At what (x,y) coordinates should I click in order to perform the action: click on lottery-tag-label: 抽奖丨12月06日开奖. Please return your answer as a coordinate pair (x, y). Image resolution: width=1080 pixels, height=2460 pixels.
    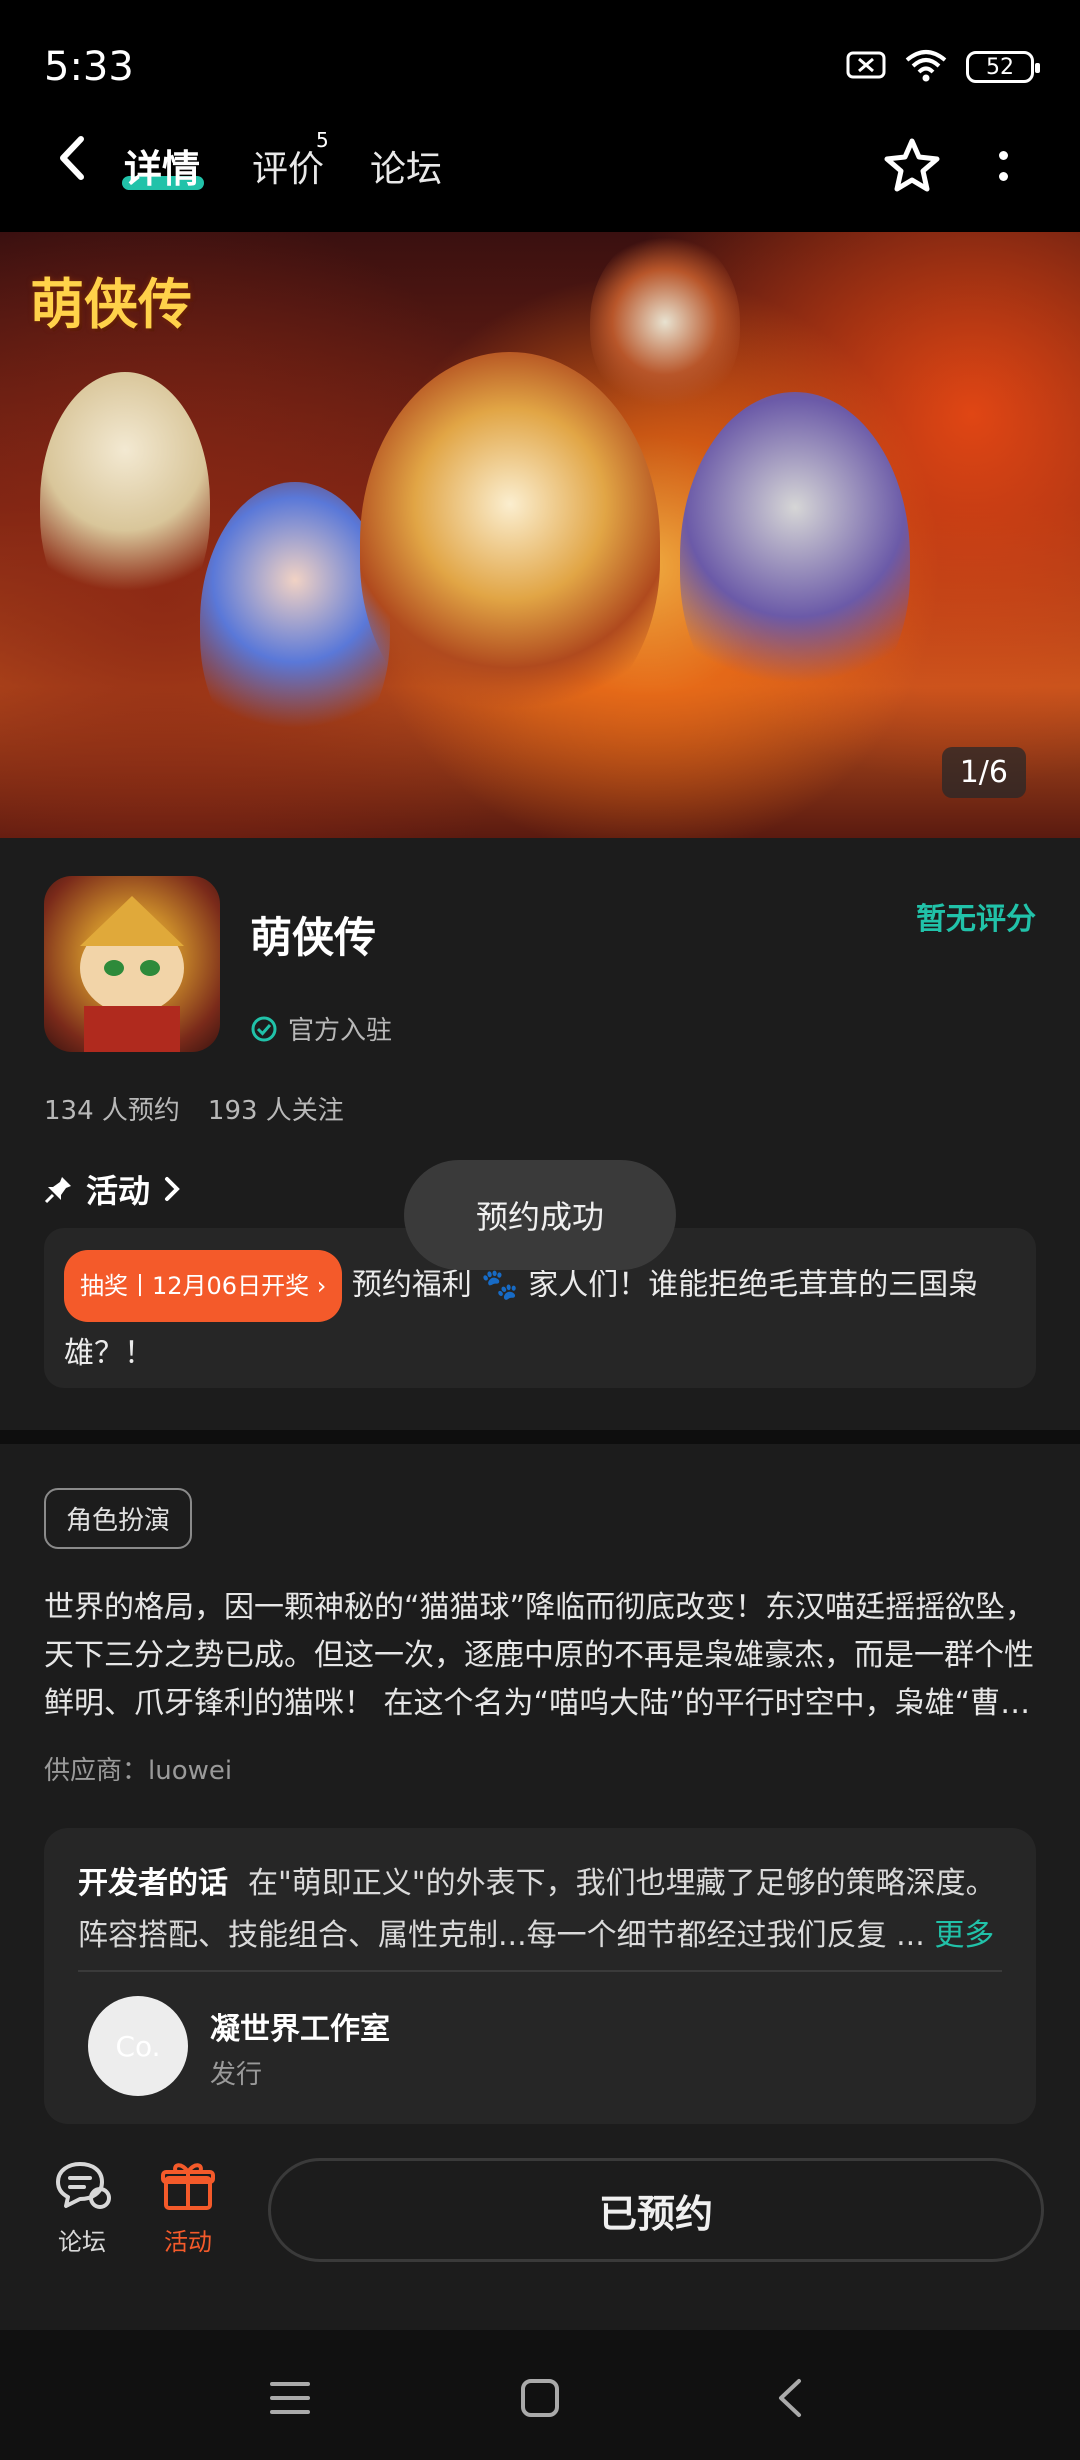
    Looking at the image, I should click on (195, 1286).